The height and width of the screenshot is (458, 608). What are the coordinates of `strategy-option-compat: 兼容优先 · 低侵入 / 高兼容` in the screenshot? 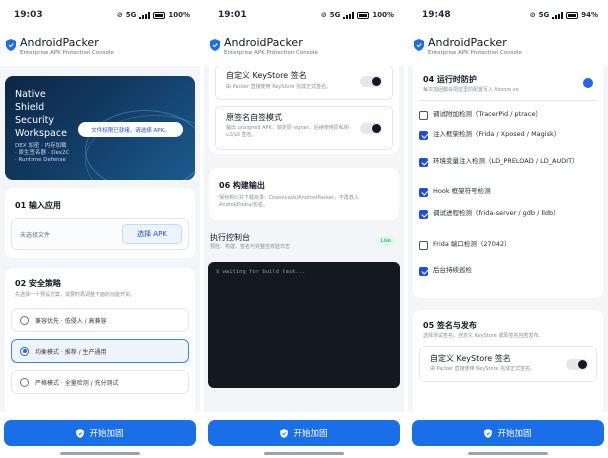 It's located at (100, 320).